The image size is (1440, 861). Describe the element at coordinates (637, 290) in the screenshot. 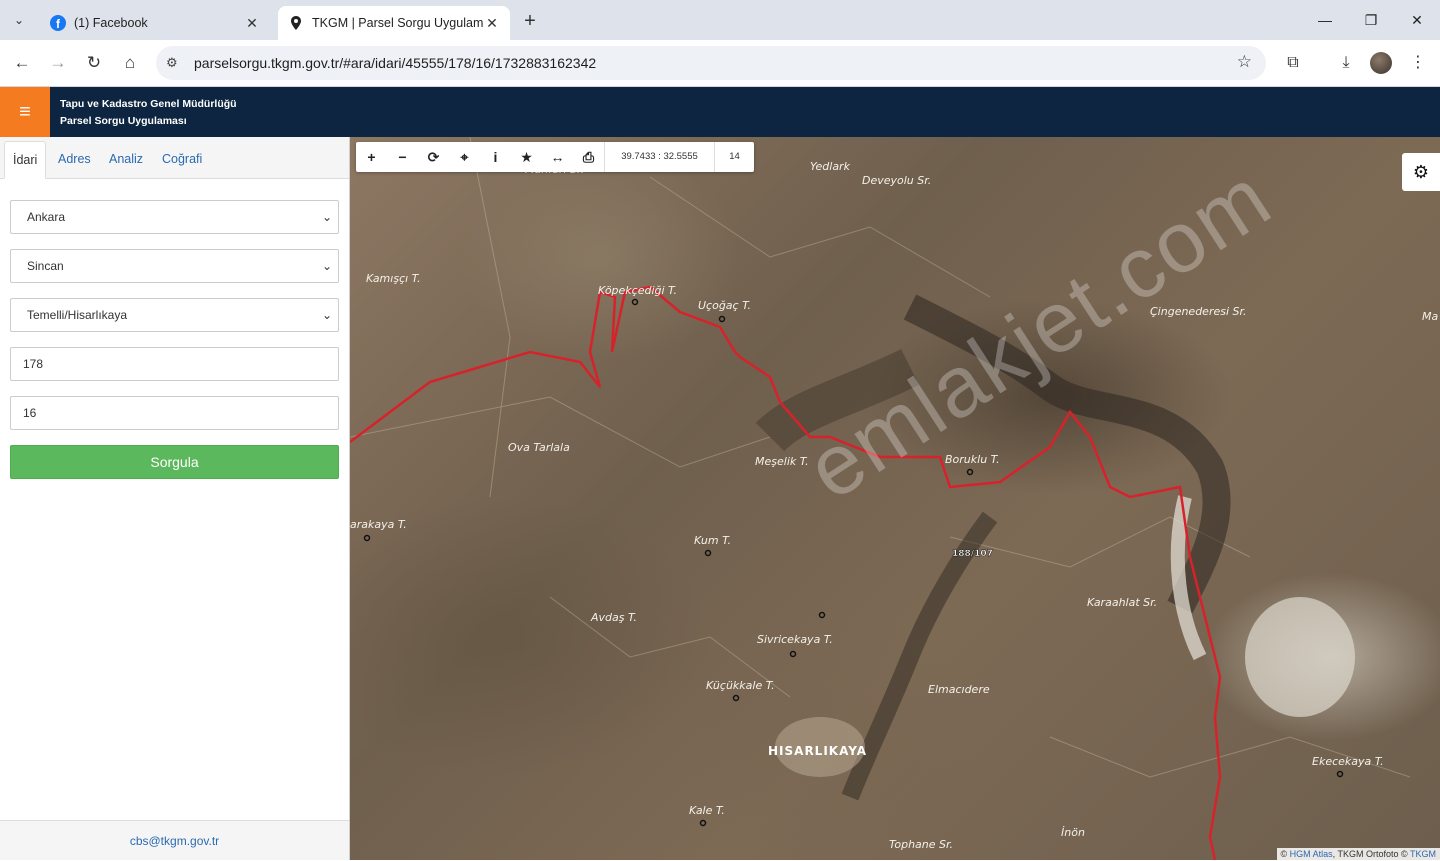

I see `place-label: Köpekçediği T.` at that location.